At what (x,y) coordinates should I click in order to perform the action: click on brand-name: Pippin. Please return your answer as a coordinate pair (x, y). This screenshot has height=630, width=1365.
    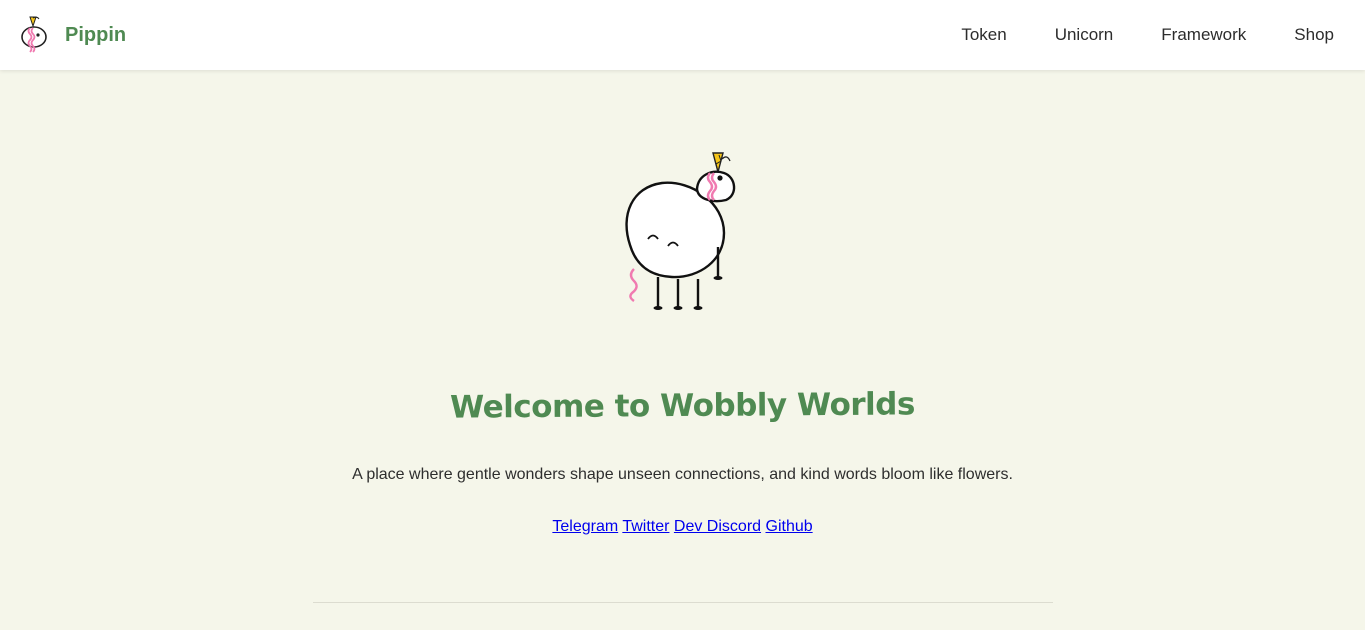
    Looking at the image, I should click on (96, 34).